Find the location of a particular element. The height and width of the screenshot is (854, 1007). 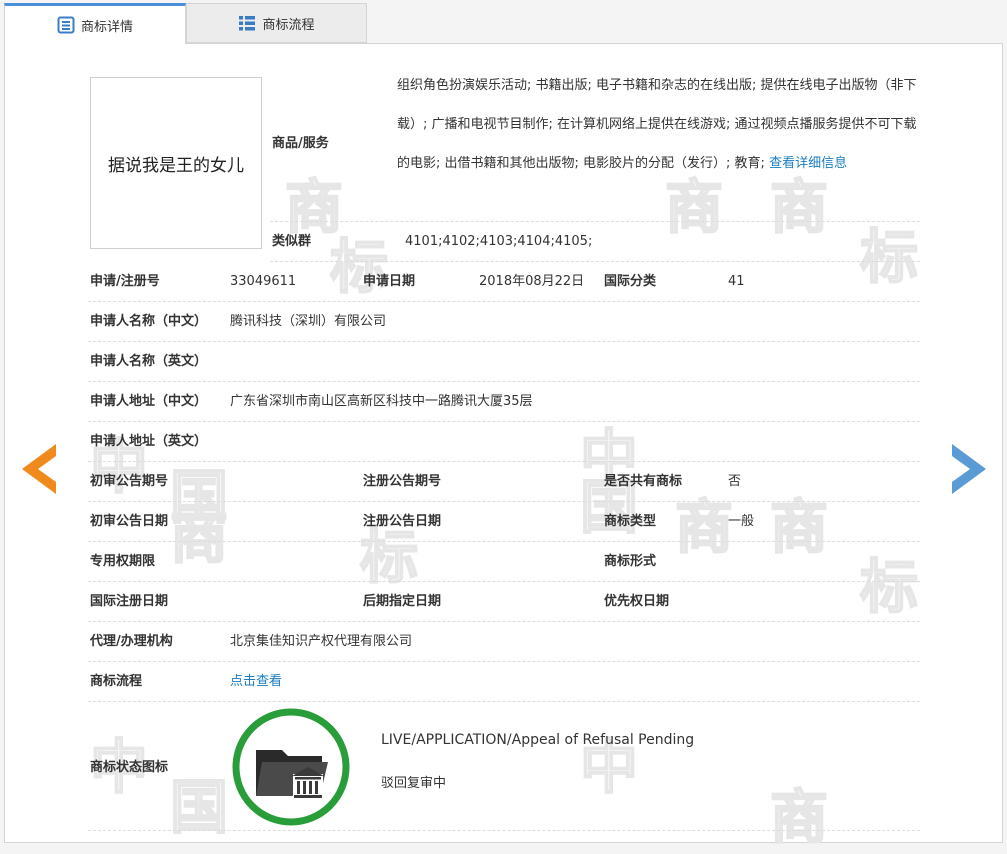

chevron-right-icon is located at coordinates (969, 469).